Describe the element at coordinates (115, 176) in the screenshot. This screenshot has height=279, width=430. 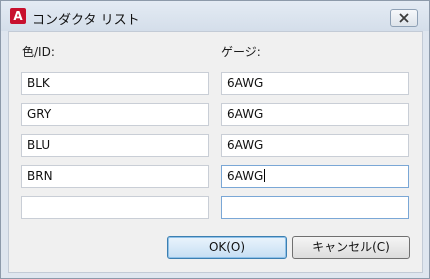
I see `color-field-4: BRN` at that location.